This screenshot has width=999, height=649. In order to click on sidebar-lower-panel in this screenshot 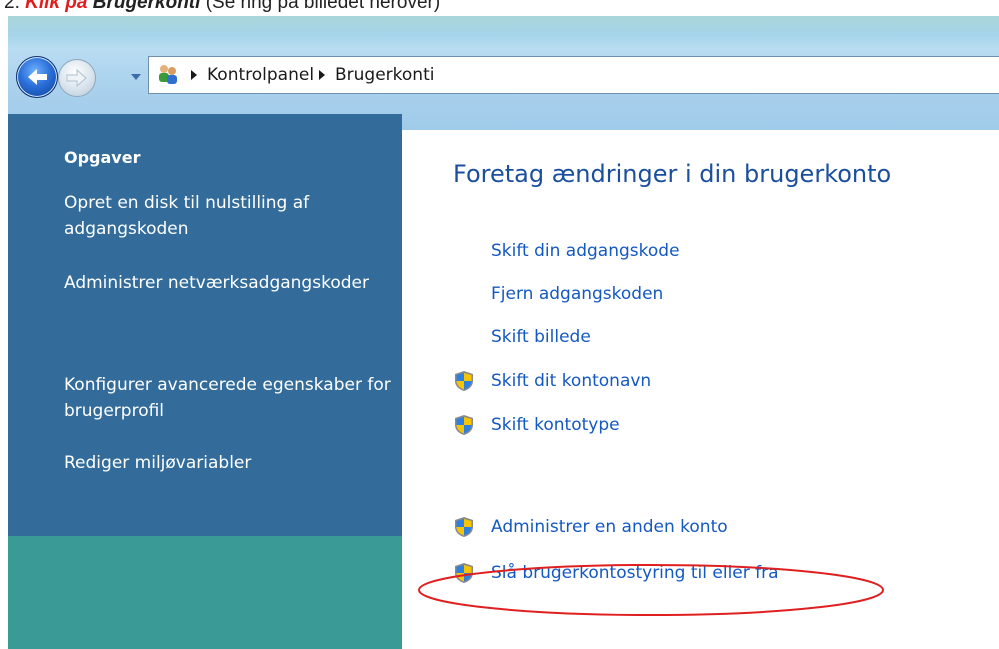, I will do `click(205, 592)`.